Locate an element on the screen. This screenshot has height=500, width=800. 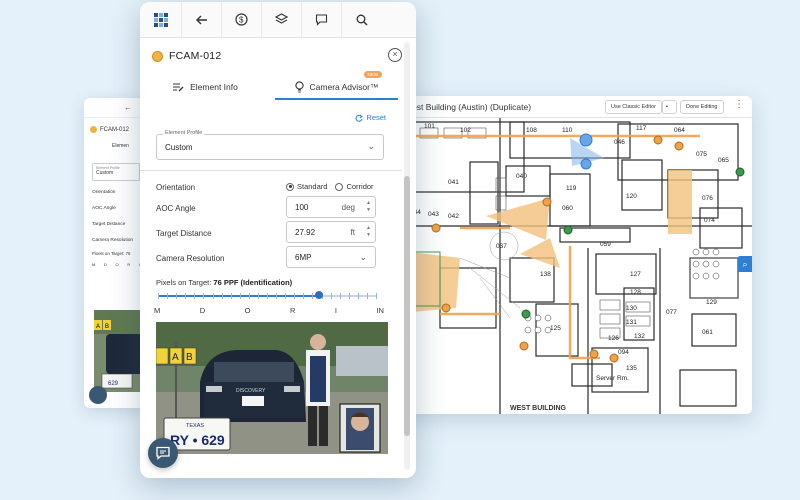
mini-camera-title: FCAM-012 is located at coordinates (115, 129).